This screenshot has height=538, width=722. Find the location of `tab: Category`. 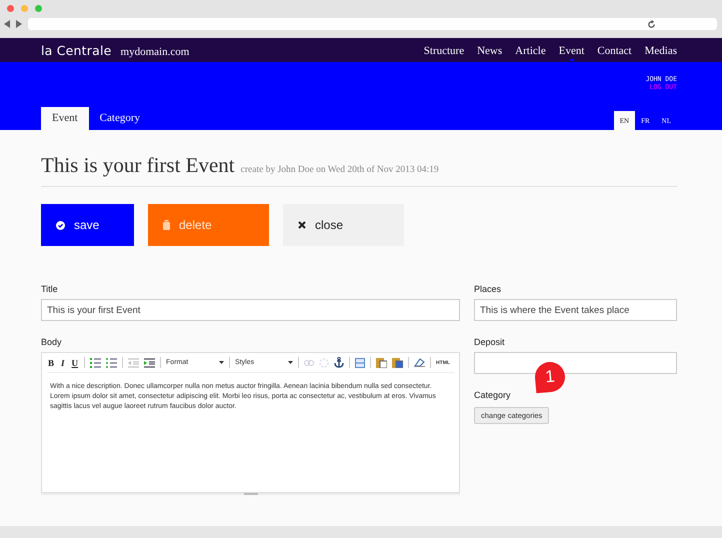

tab: Category is located at coordinates (119, 118).